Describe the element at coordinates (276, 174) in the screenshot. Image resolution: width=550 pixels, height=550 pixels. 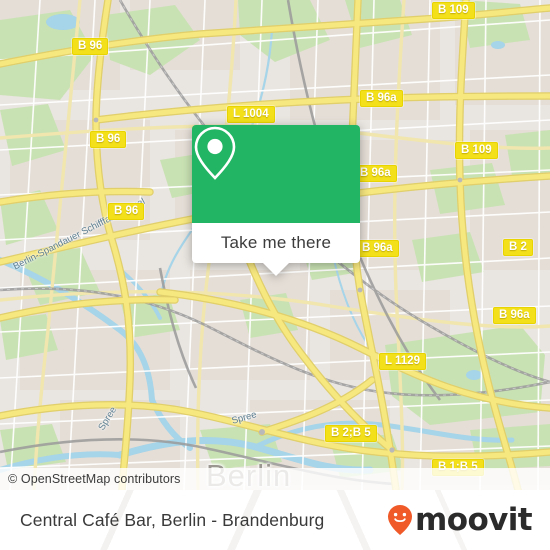
I see `popup-icon-area` at that location.